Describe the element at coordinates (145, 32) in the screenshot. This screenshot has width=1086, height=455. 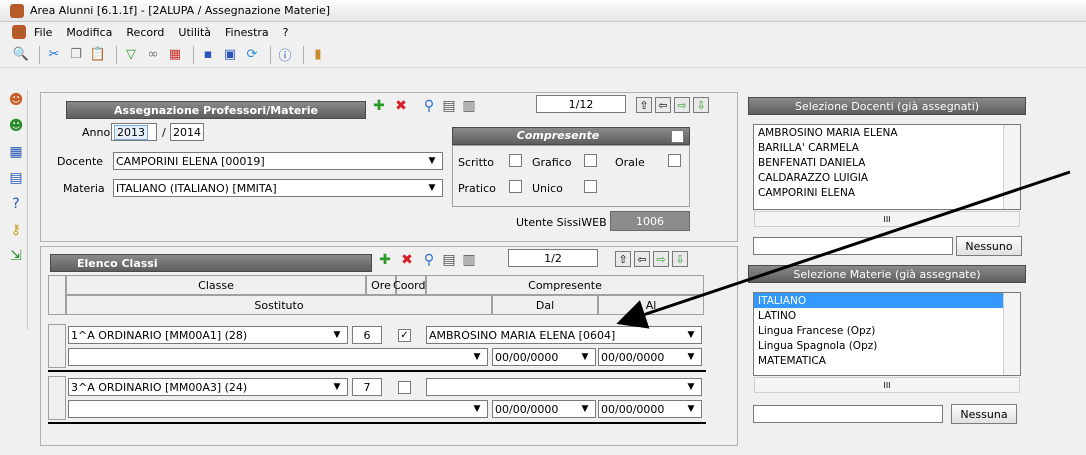
I see `menu-record: Record` at that location.